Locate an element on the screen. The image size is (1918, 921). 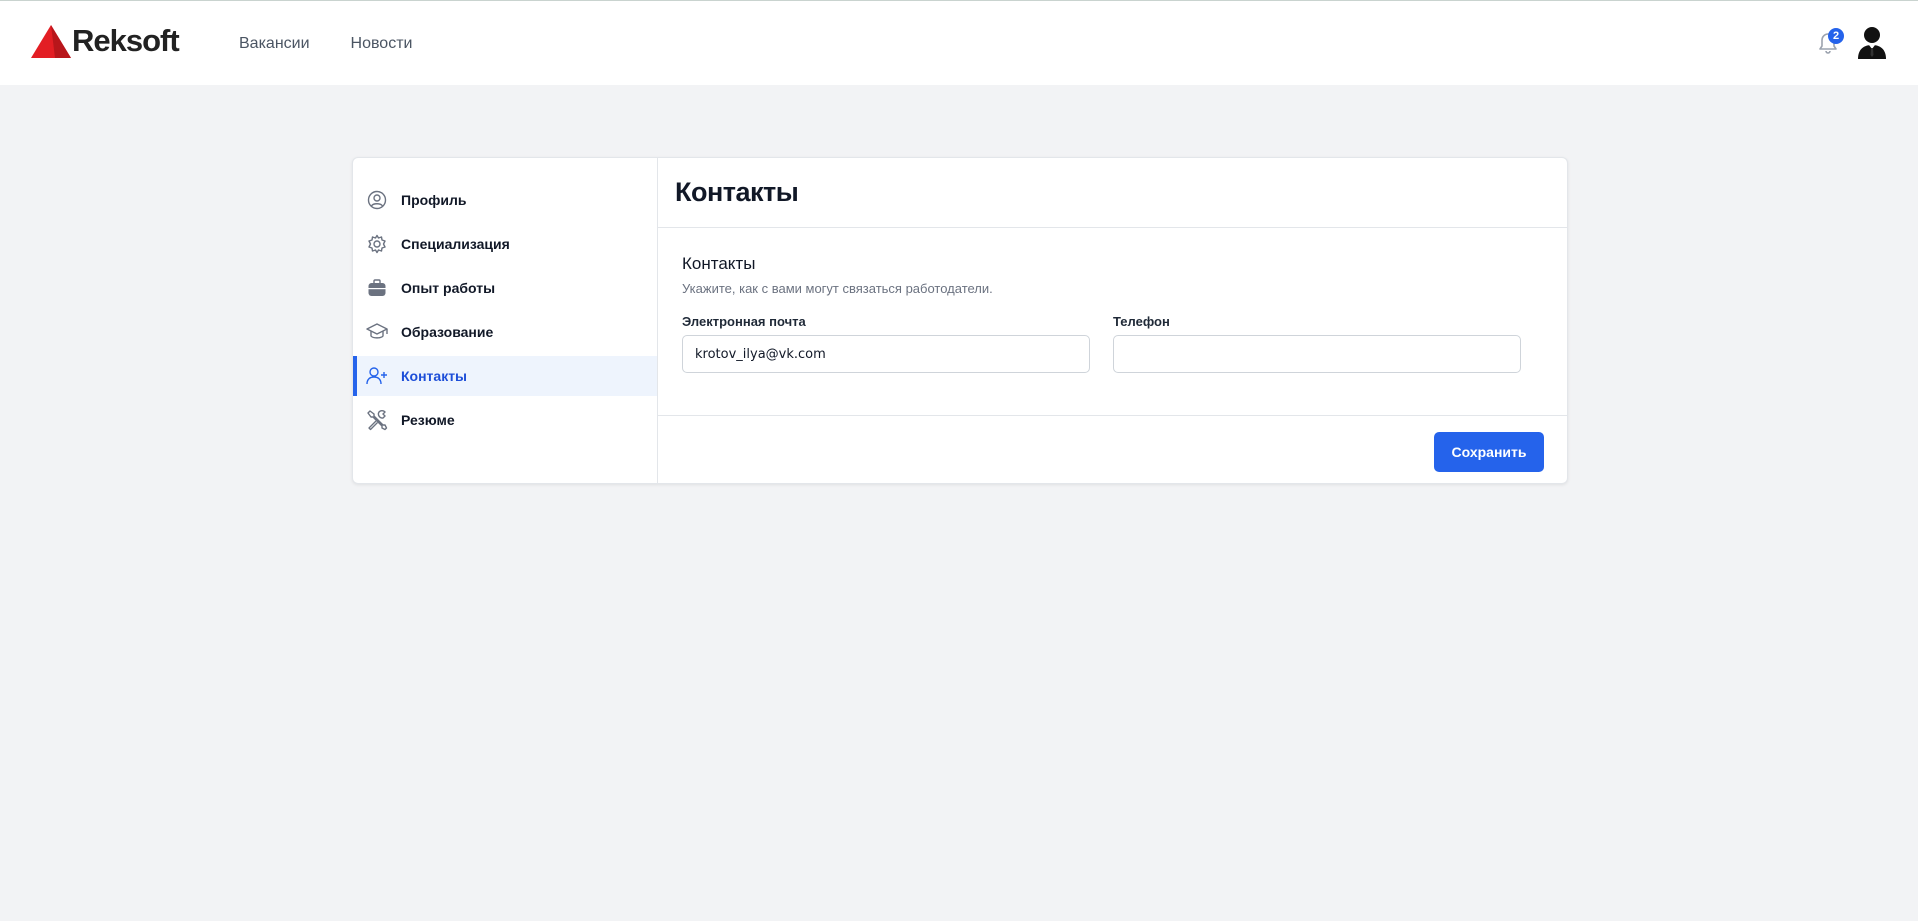
nav-link-news: Новости is located at coordinates (382, 44).